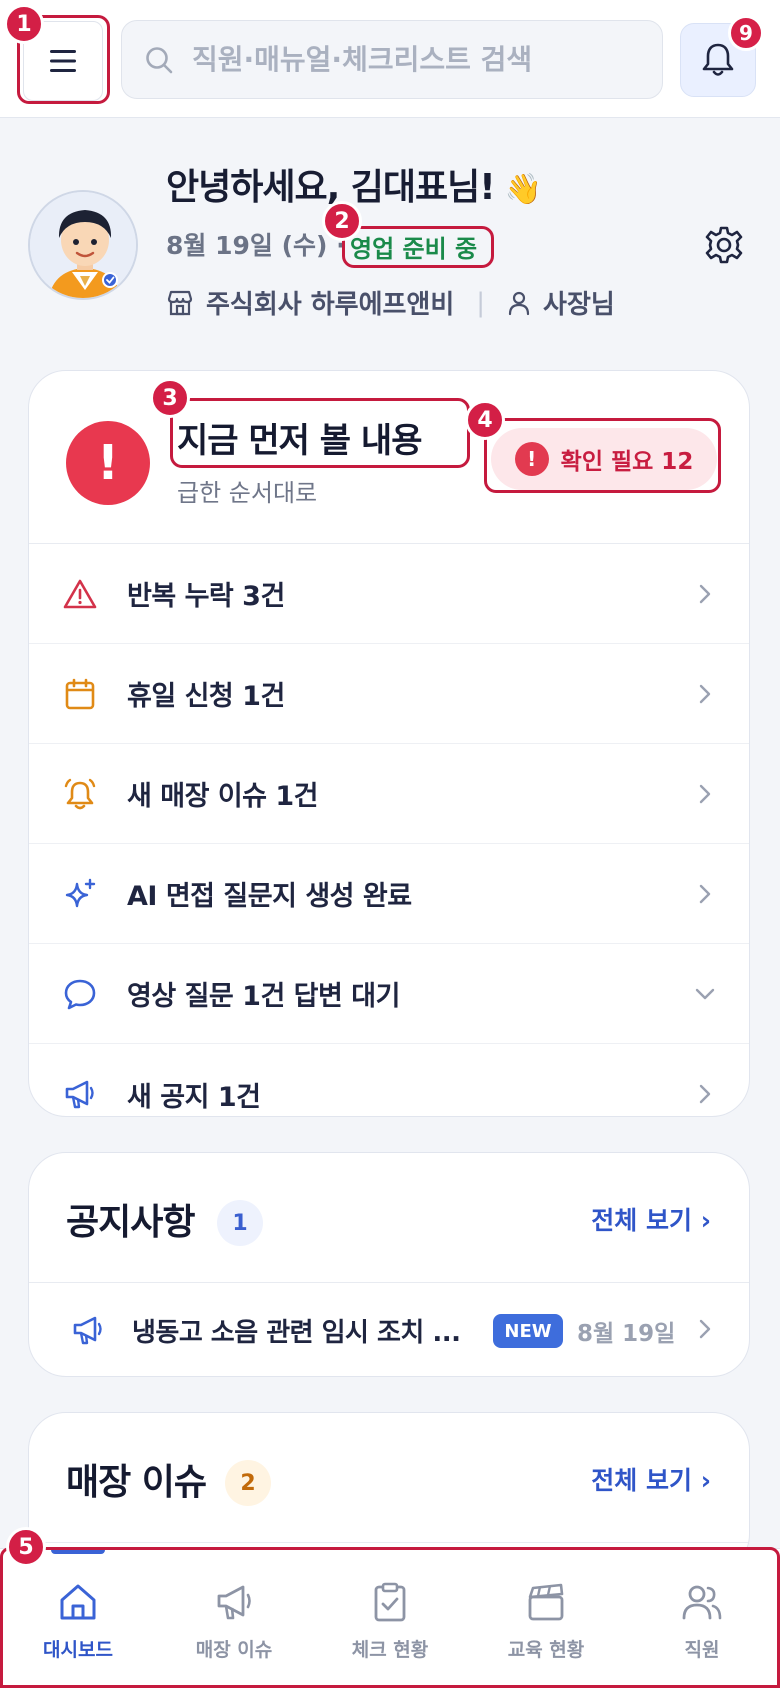 The width and height of the screenshot is (780, 1688). What do you see at coordinates (330, 305) in the screenshot?
I see `company-name: 주식회사 하루에프앤비` at bounding box center [330, 305].